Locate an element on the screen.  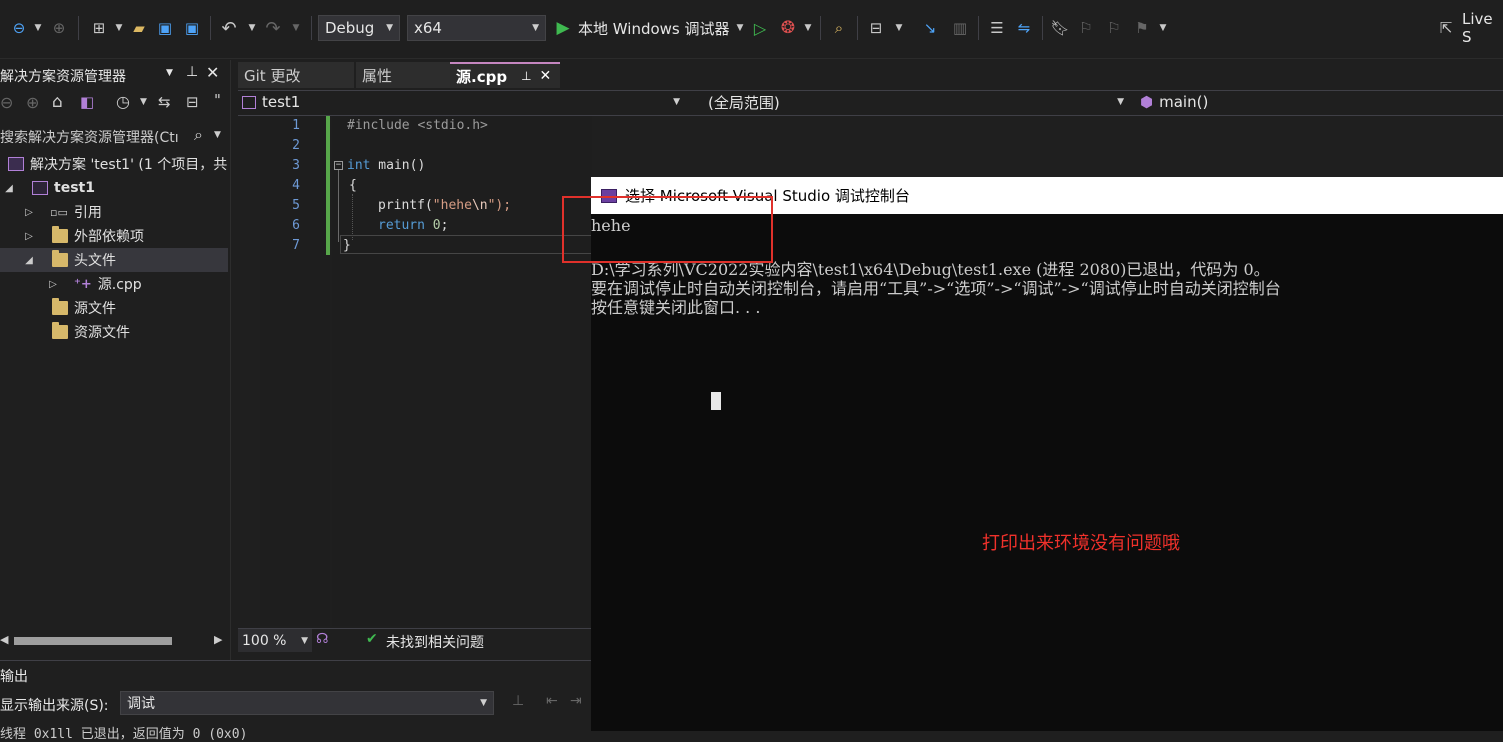
line-number: 4 is located at coordinates (296, 185).